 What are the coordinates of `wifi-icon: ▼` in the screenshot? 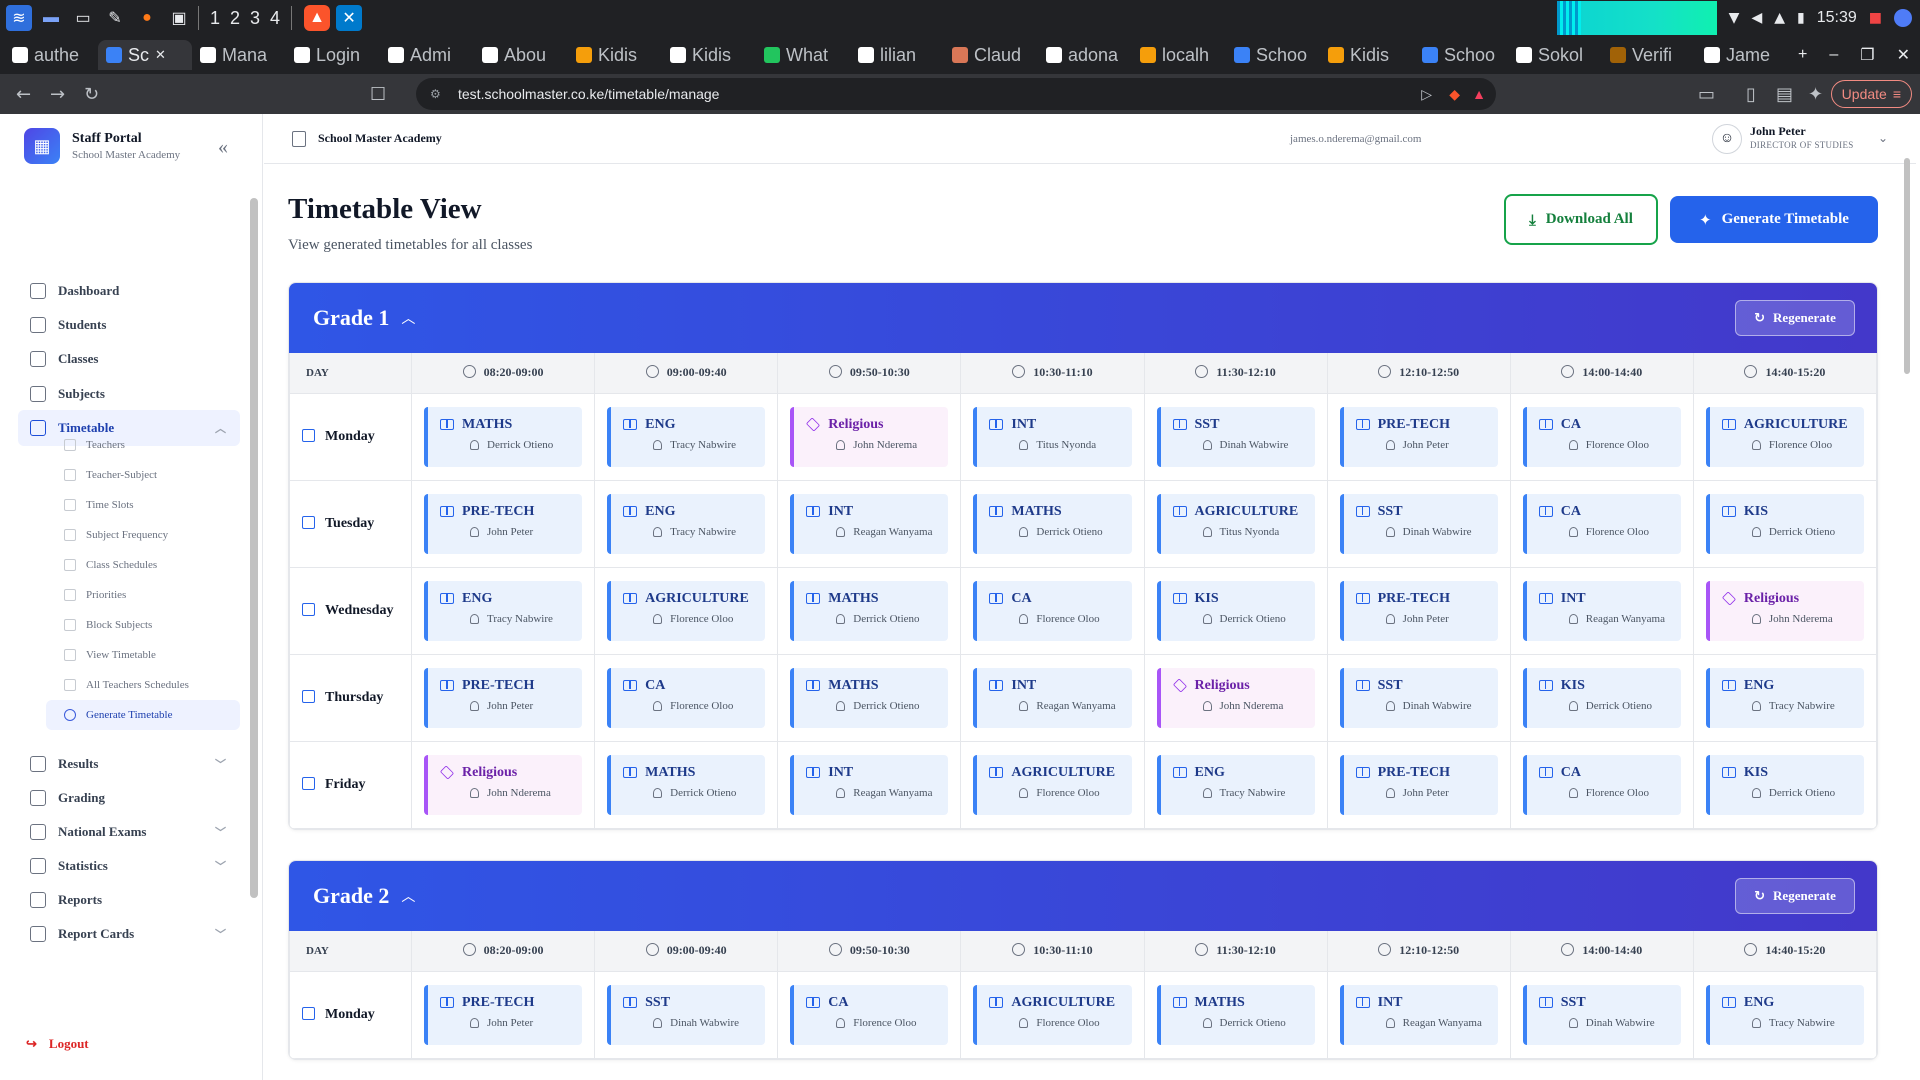 It's located at (1734, 18).